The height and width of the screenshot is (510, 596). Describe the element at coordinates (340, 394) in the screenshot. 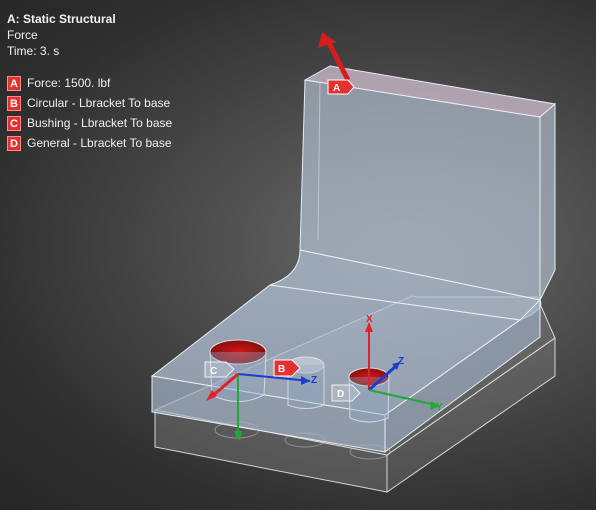

I see `label-d-text: D` at that location.